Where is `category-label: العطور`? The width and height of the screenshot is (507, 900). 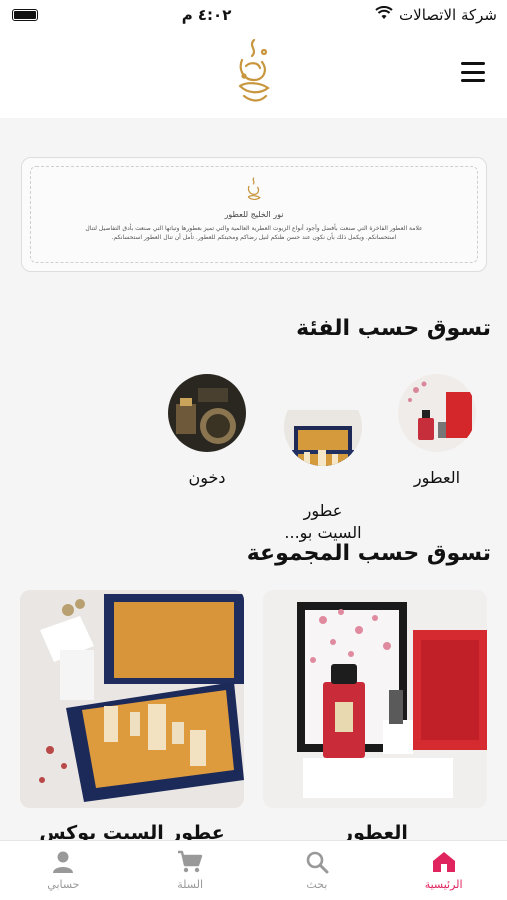 category-label: العطور is located at coordinates (437, 477).